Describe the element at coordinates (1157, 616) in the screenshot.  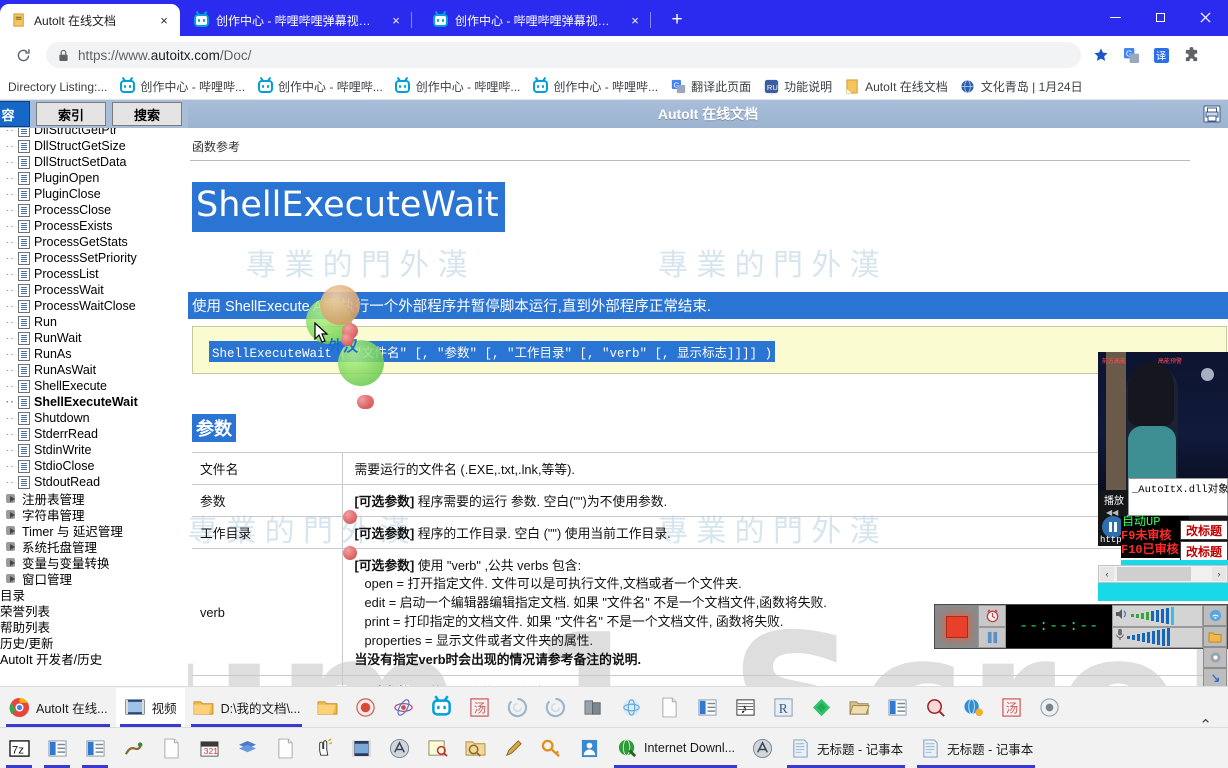
I see `speaker-volume-row` at that location.